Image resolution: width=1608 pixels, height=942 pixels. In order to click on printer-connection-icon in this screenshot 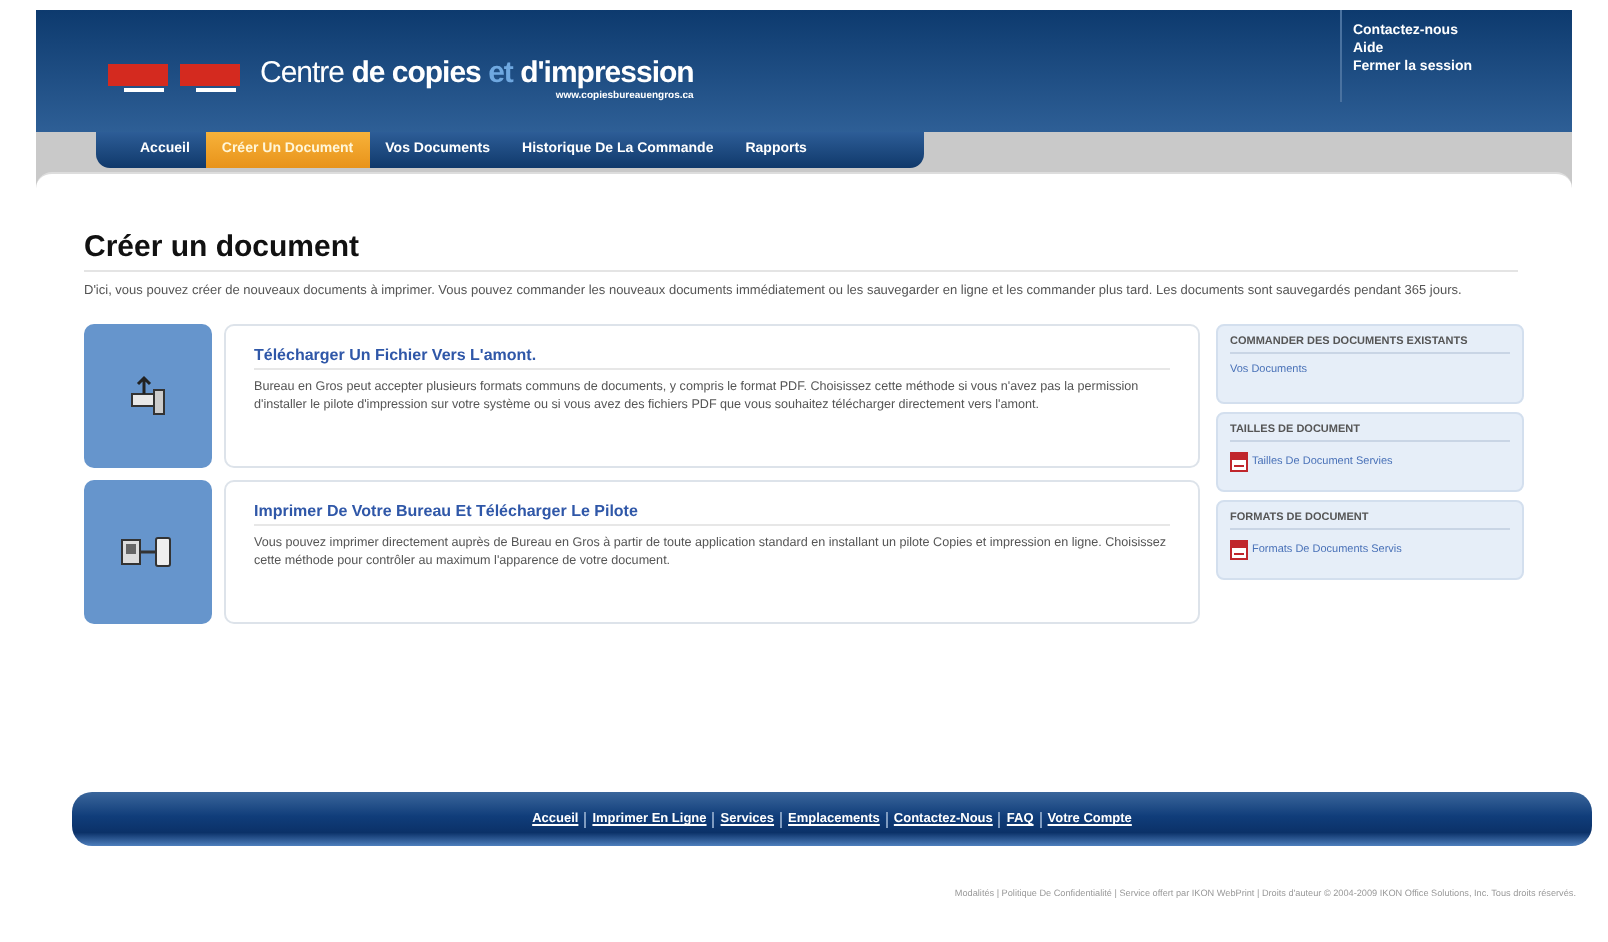, I will do `click(148, 552)`.